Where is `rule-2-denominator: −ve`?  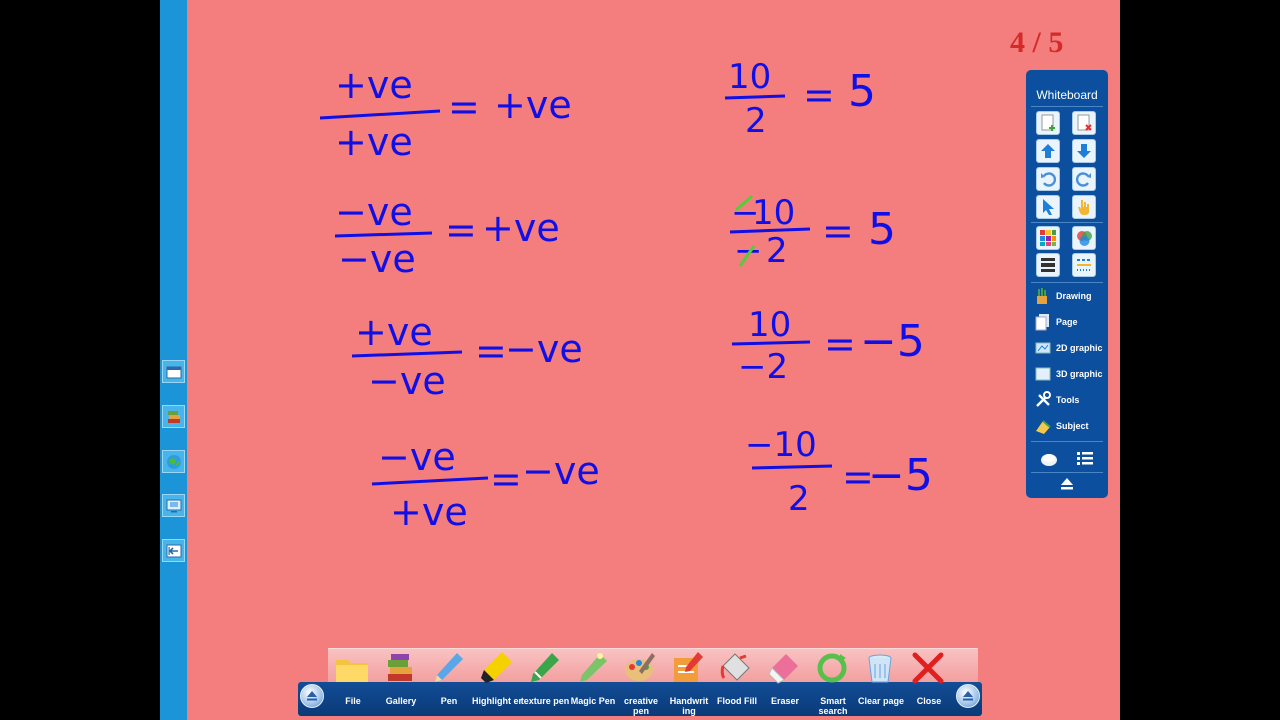 rule-2-denominator: −ve is located at coordinates (377, 259).